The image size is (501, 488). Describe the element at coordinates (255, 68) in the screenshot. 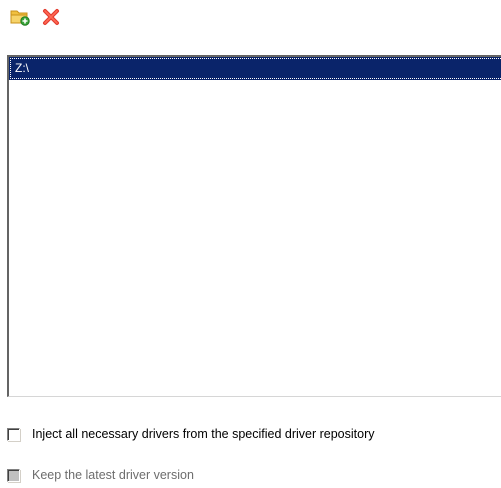

I see `list-item: Z:\` at that location.